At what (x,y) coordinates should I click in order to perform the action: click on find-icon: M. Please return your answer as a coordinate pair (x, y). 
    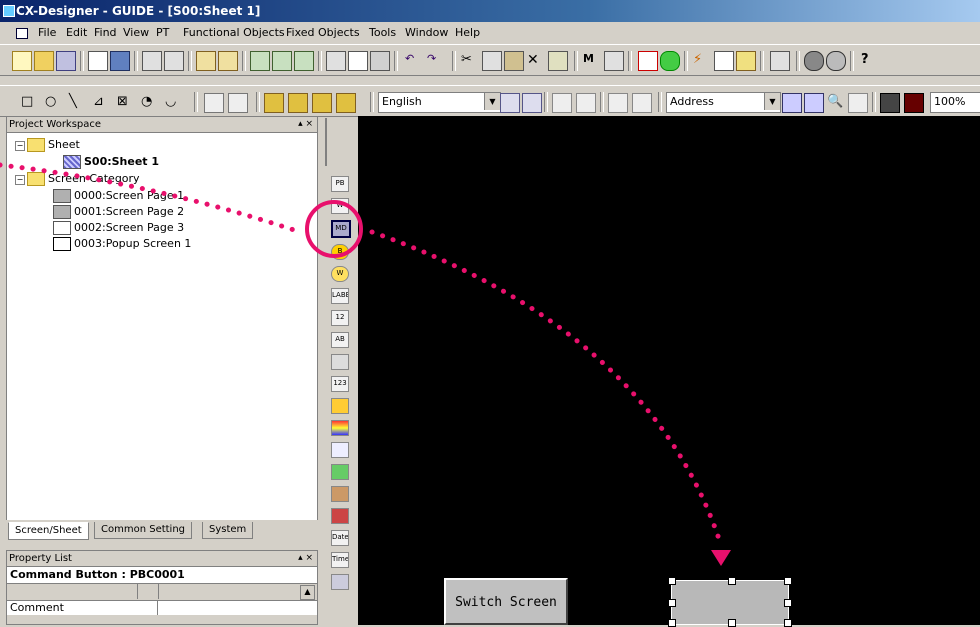
    Looking at the image, I should click on (592, 61).